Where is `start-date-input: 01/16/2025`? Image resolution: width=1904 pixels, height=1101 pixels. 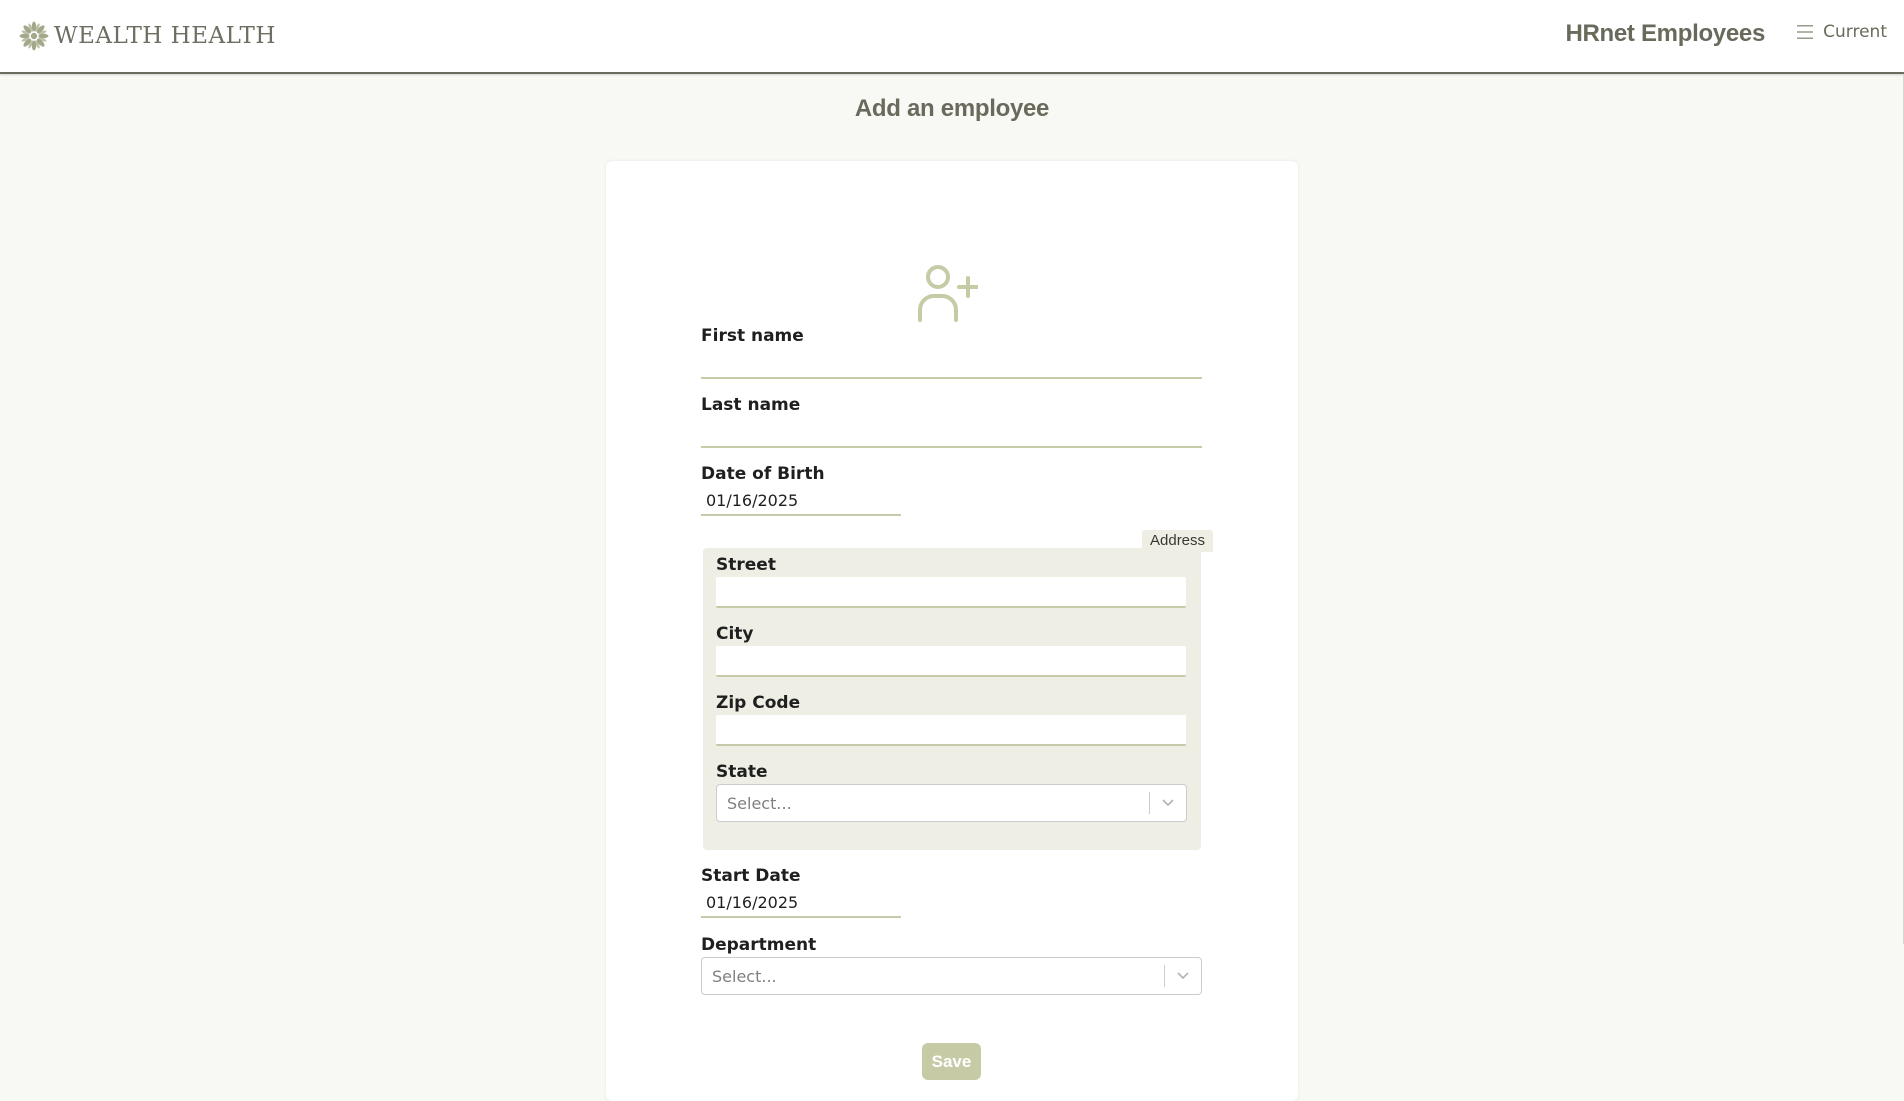
start-date-input: 01/16/2025 is located at coordinates (801, 904).